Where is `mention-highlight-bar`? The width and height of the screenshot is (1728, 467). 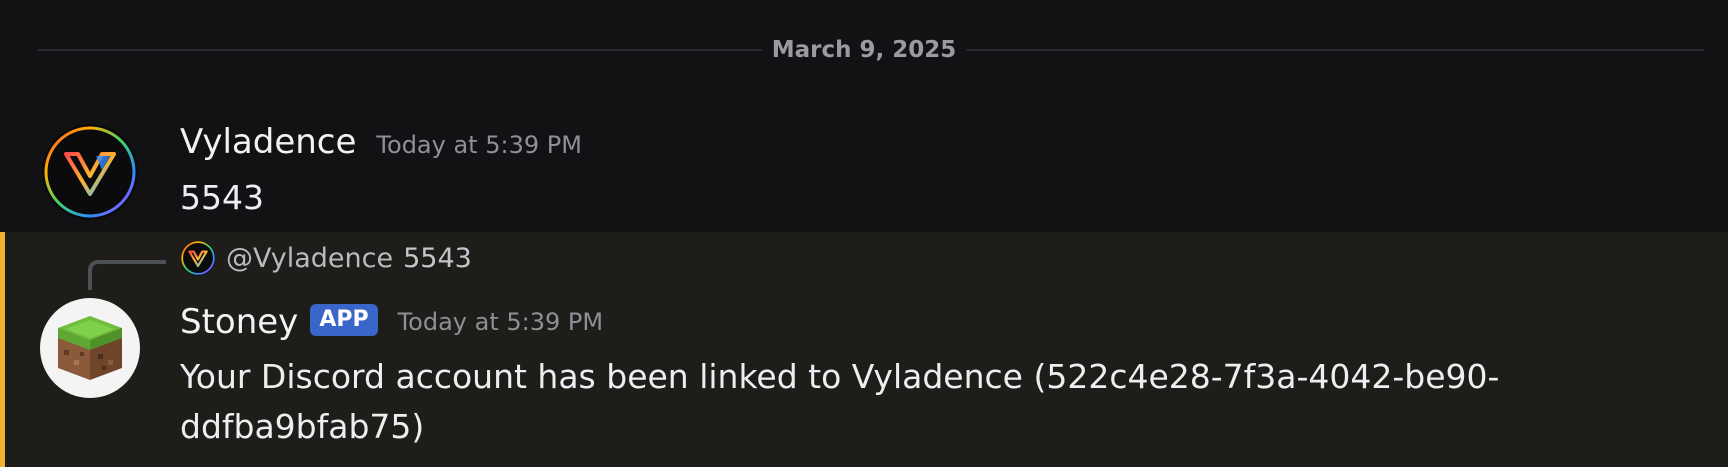
mention-highlight-bar is located at coordinates (2, 349).